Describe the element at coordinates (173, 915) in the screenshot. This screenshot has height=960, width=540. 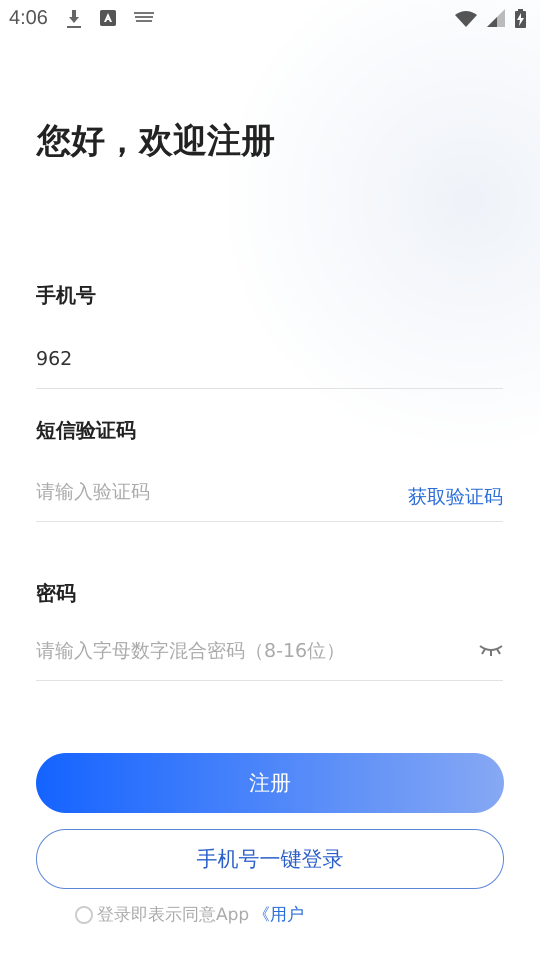
I see `agreement-text: 登录即表示同意App` at that location.